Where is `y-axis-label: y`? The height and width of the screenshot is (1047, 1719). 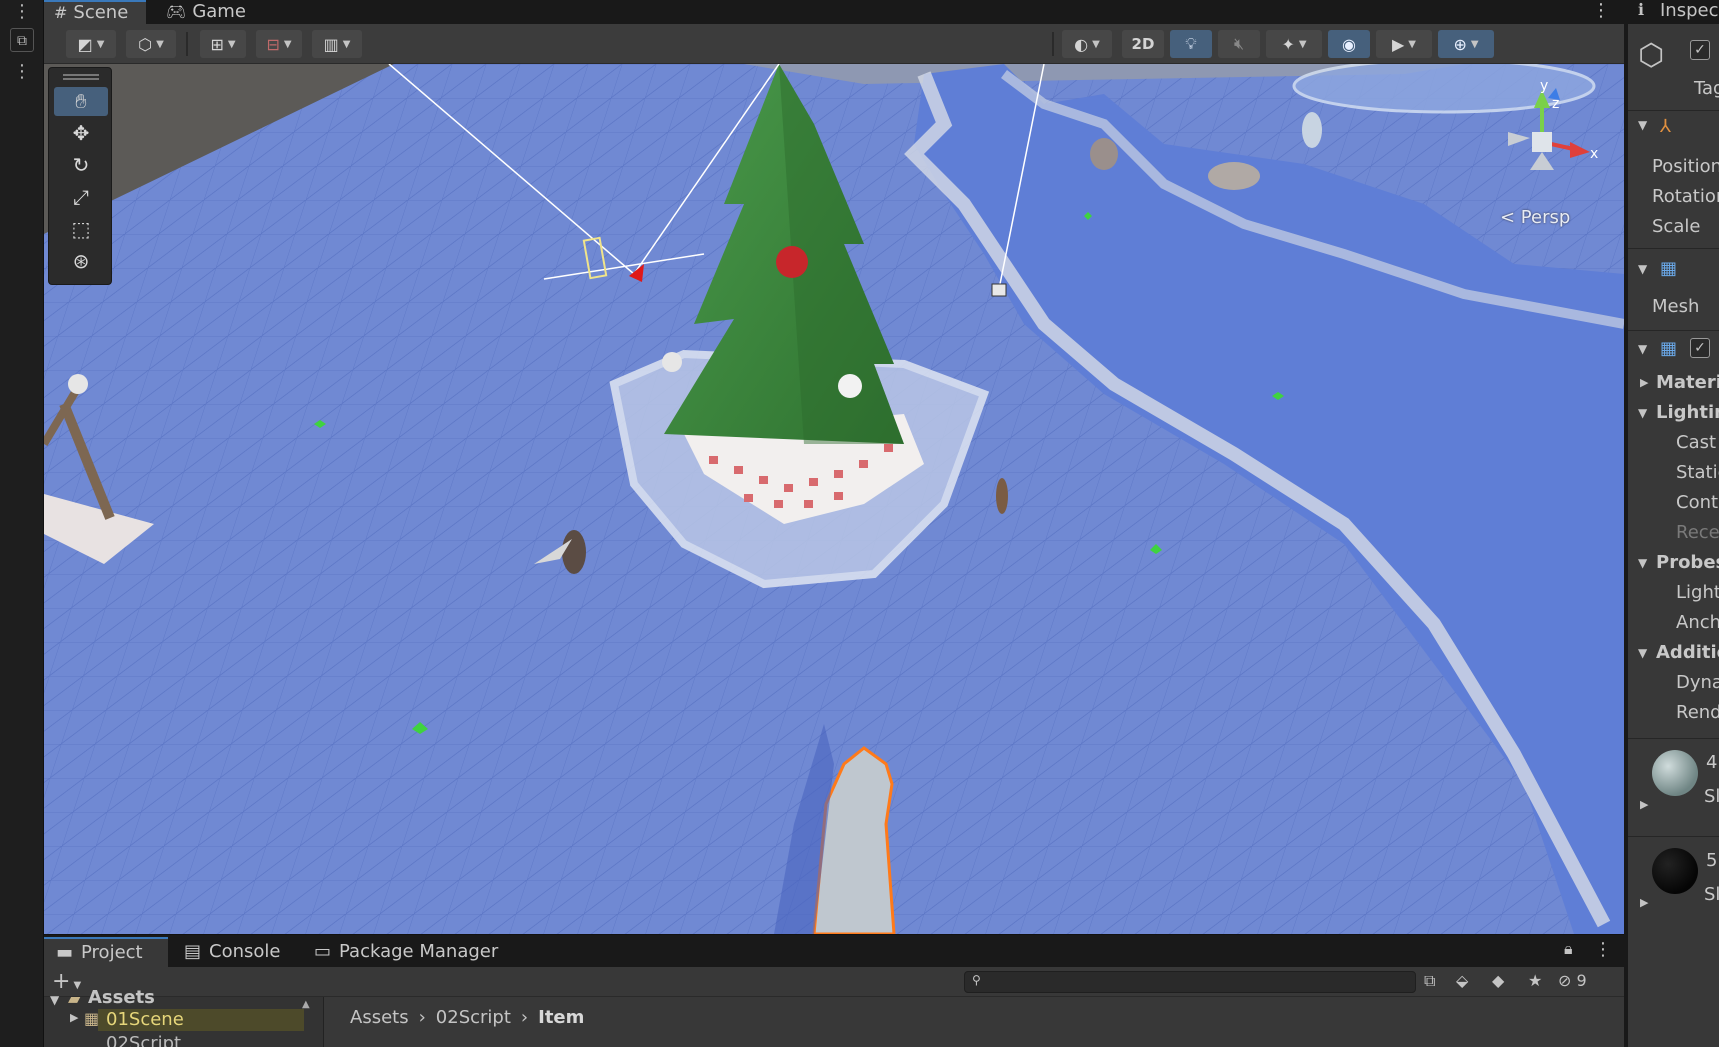 y-axis-label: y is located at coordinates (1544, 86).